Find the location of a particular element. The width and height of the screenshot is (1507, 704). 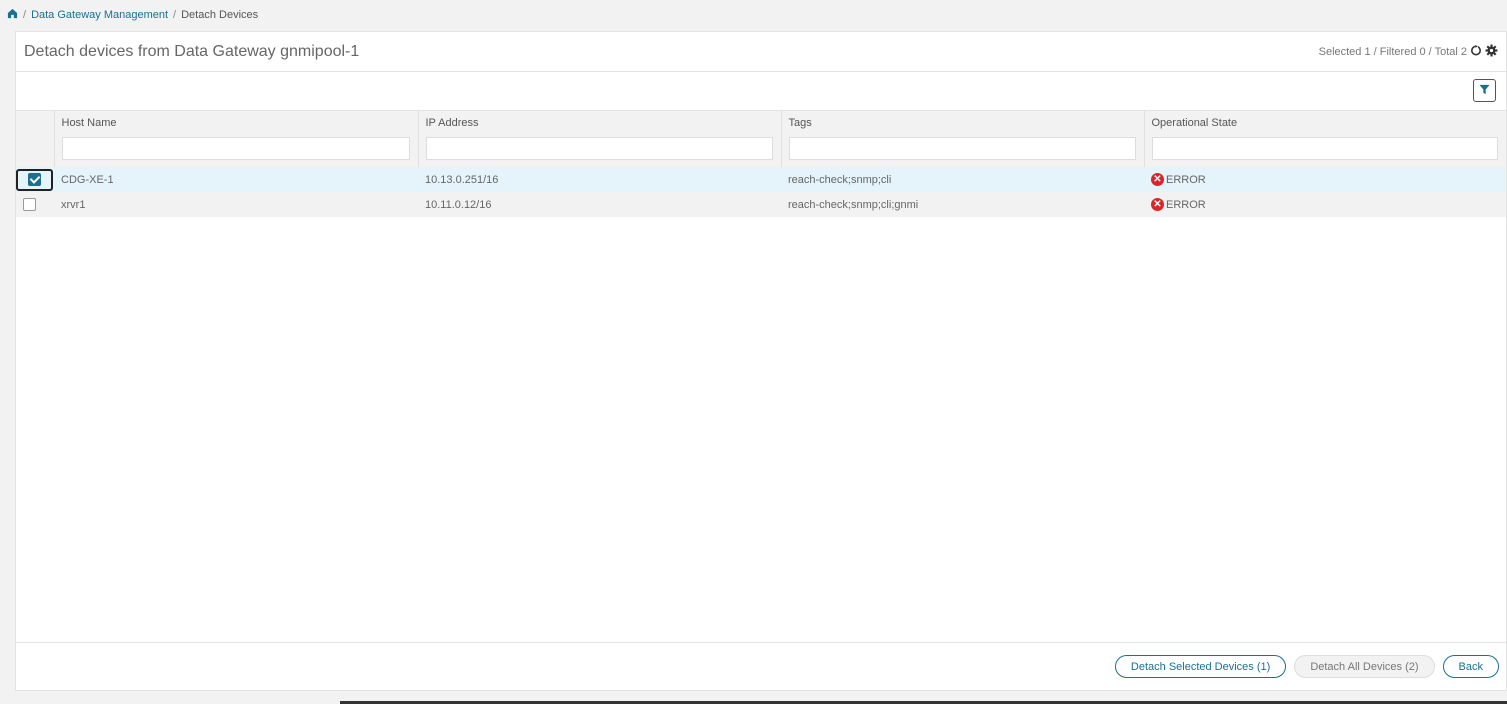

column-label: IP Address is located at coordinates (452, 123).